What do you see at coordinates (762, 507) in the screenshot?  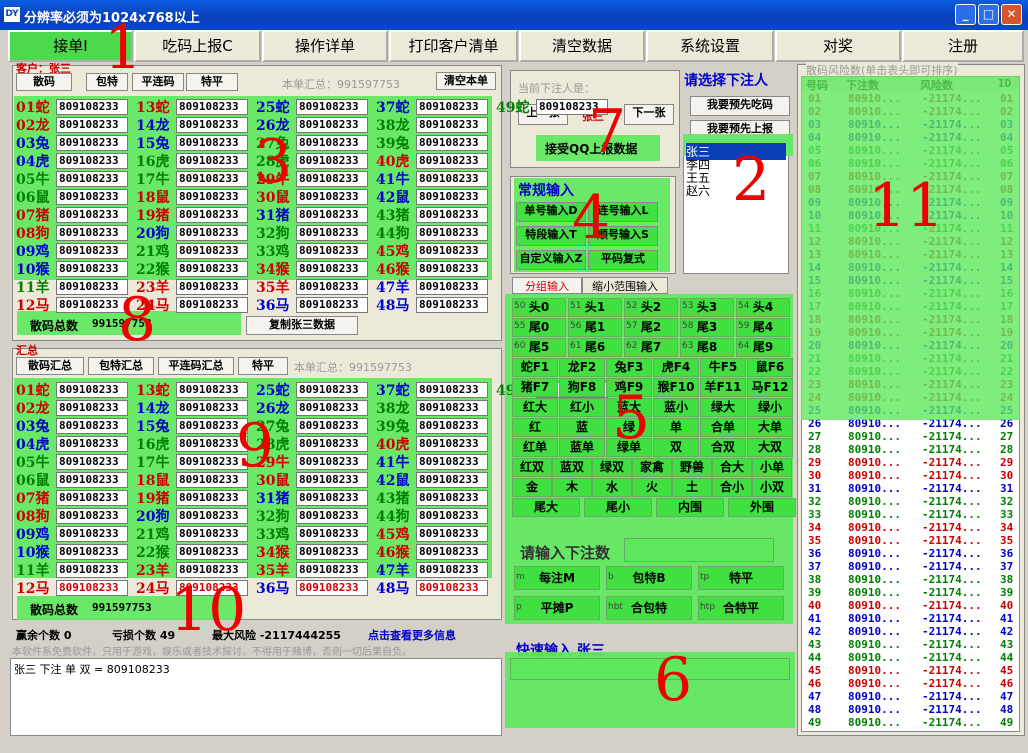 I see `group-btn-10-3: 外围` at bounding box center [762, 507].